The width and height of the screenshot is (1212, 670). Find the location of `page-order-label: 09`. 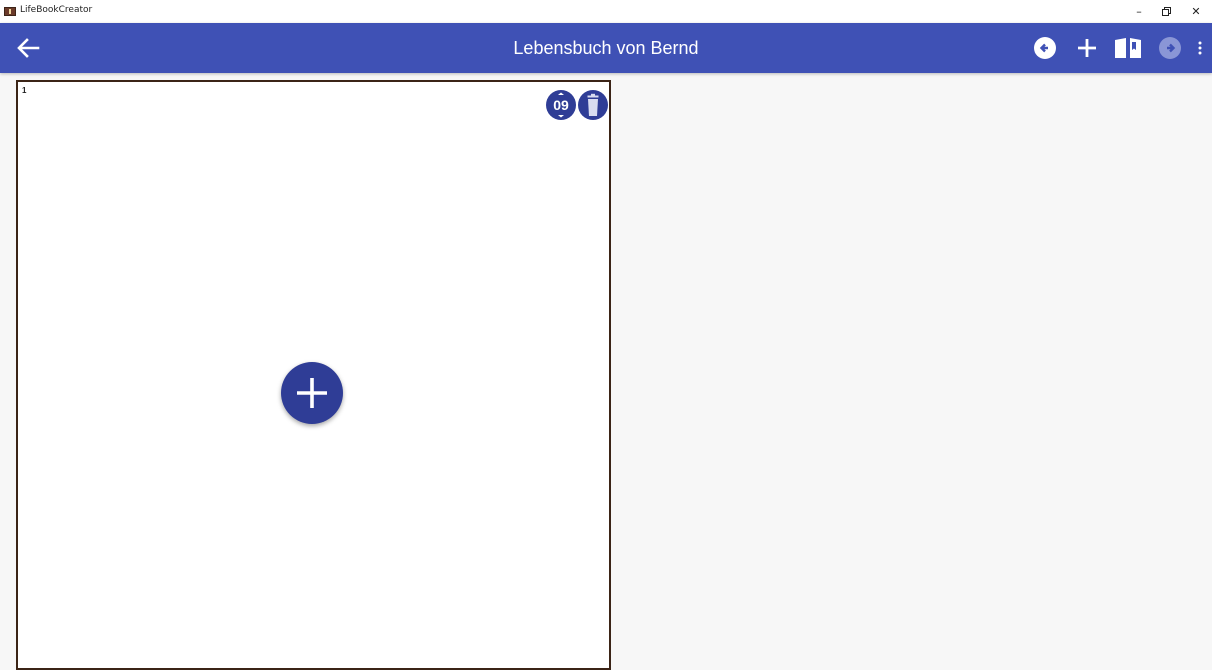

page-order-label: 09 is located at coordinates (561, 105).